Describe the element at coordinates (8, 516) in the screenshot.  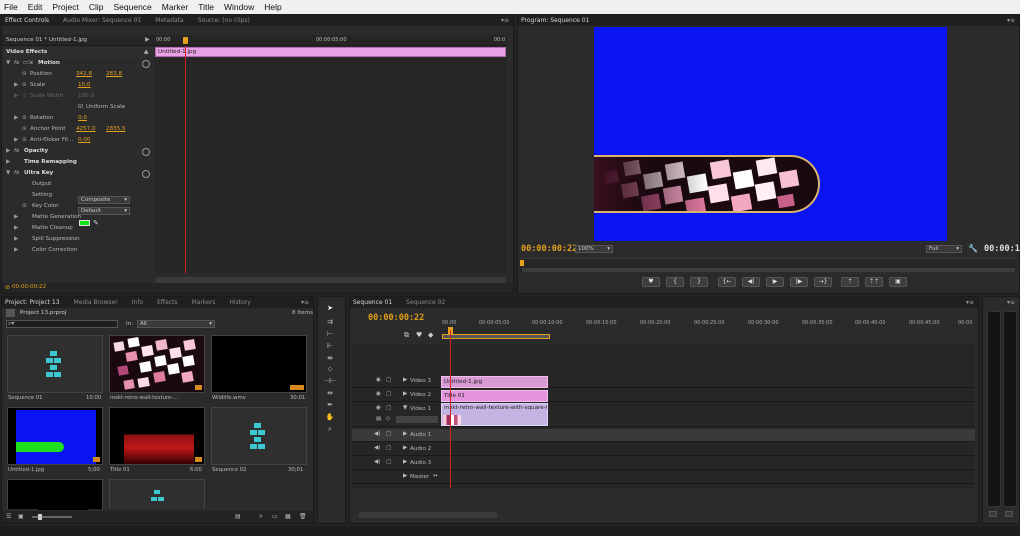
I see `list-view-icon: ☰` at that location.